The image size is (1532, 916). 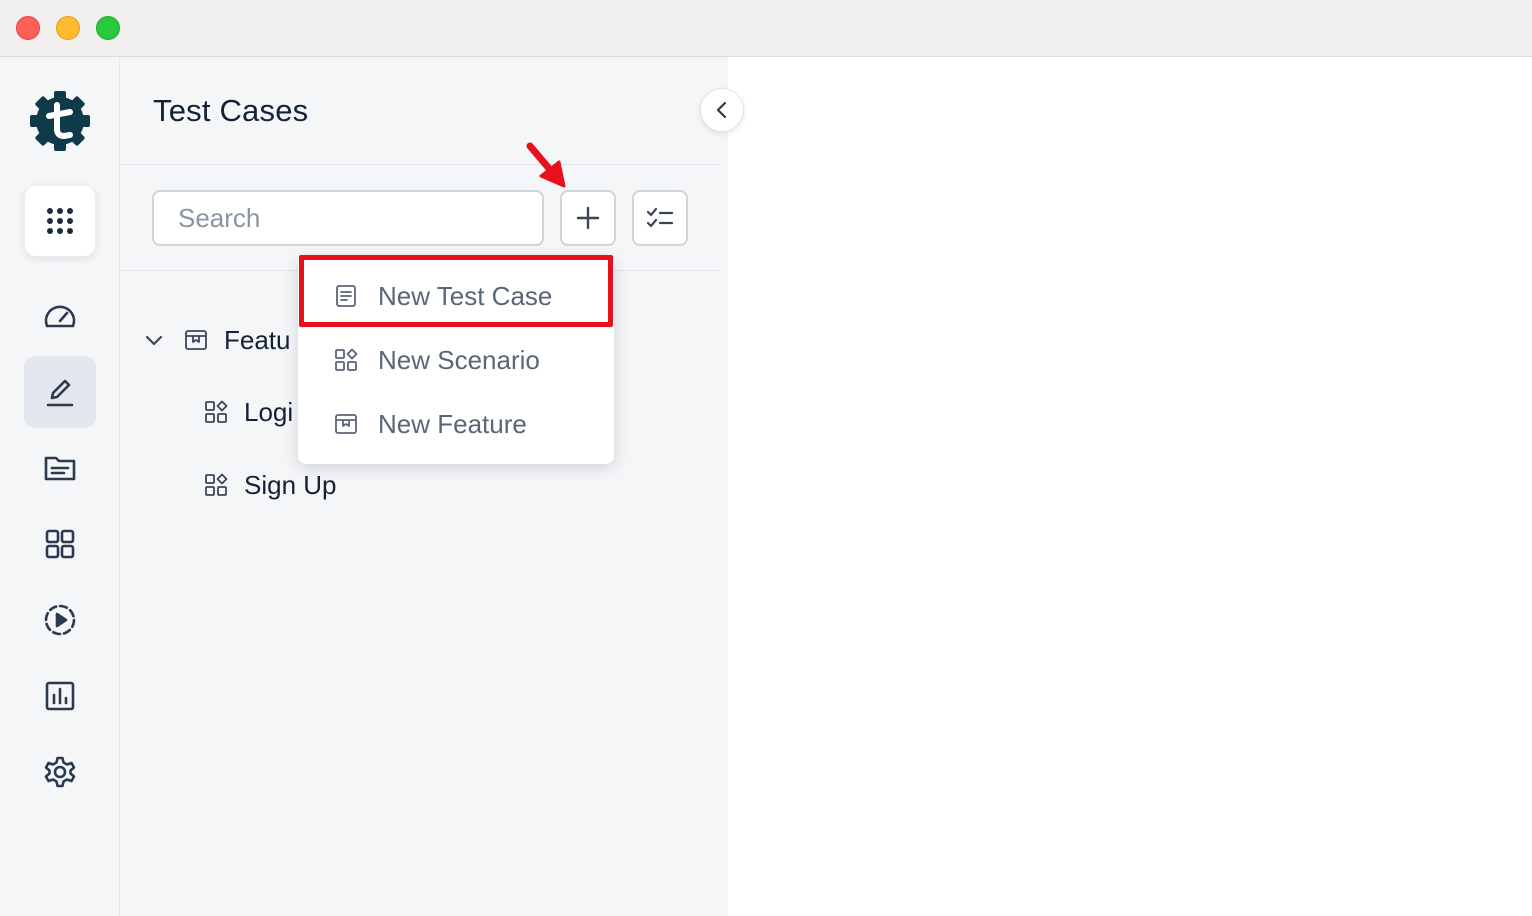 I want to click on play-circle-icon, so click(x=60, y=620).